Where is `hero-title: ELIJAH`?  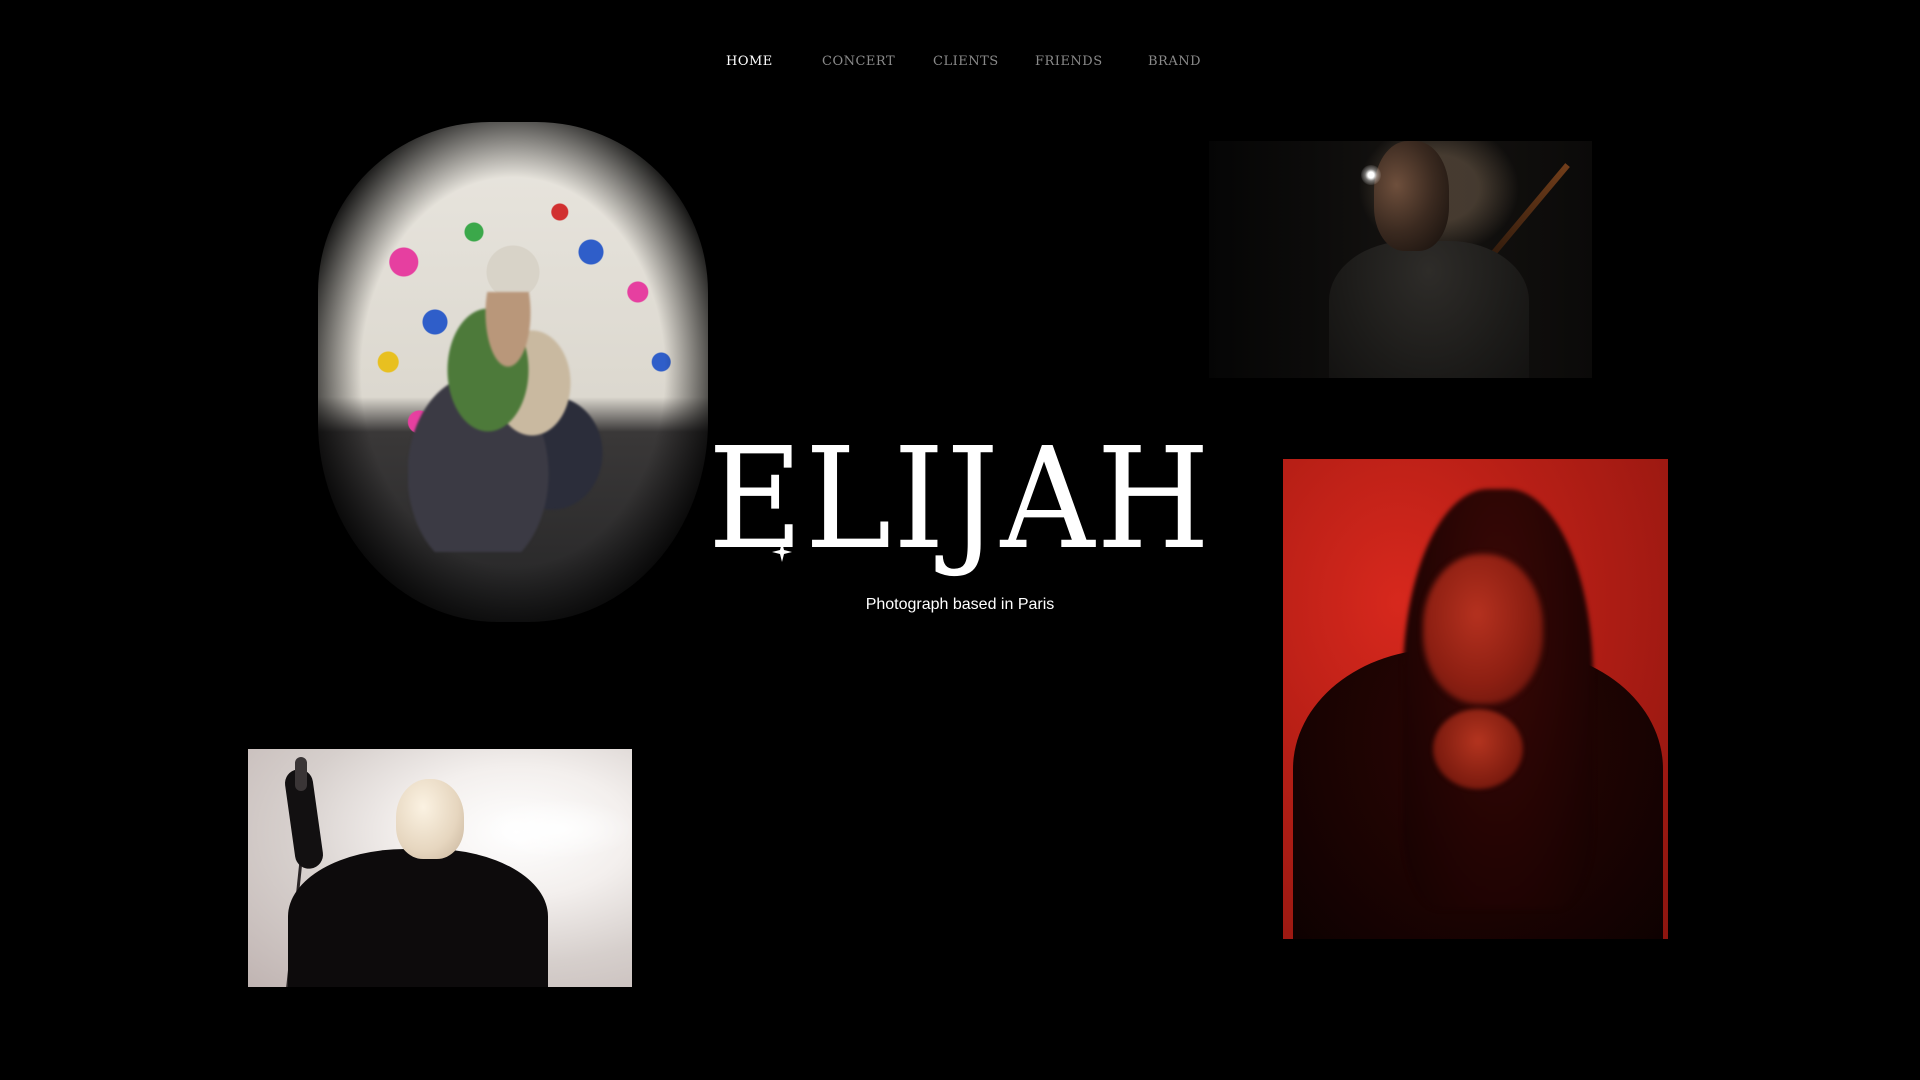 hero-title: ELIJAH is located at coordinates (960, 500).